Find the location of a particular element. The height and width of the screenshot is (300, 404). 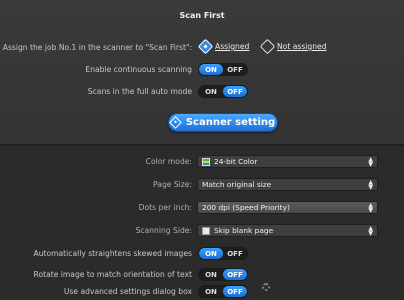

color-icon is located at coordinates (206, 161).